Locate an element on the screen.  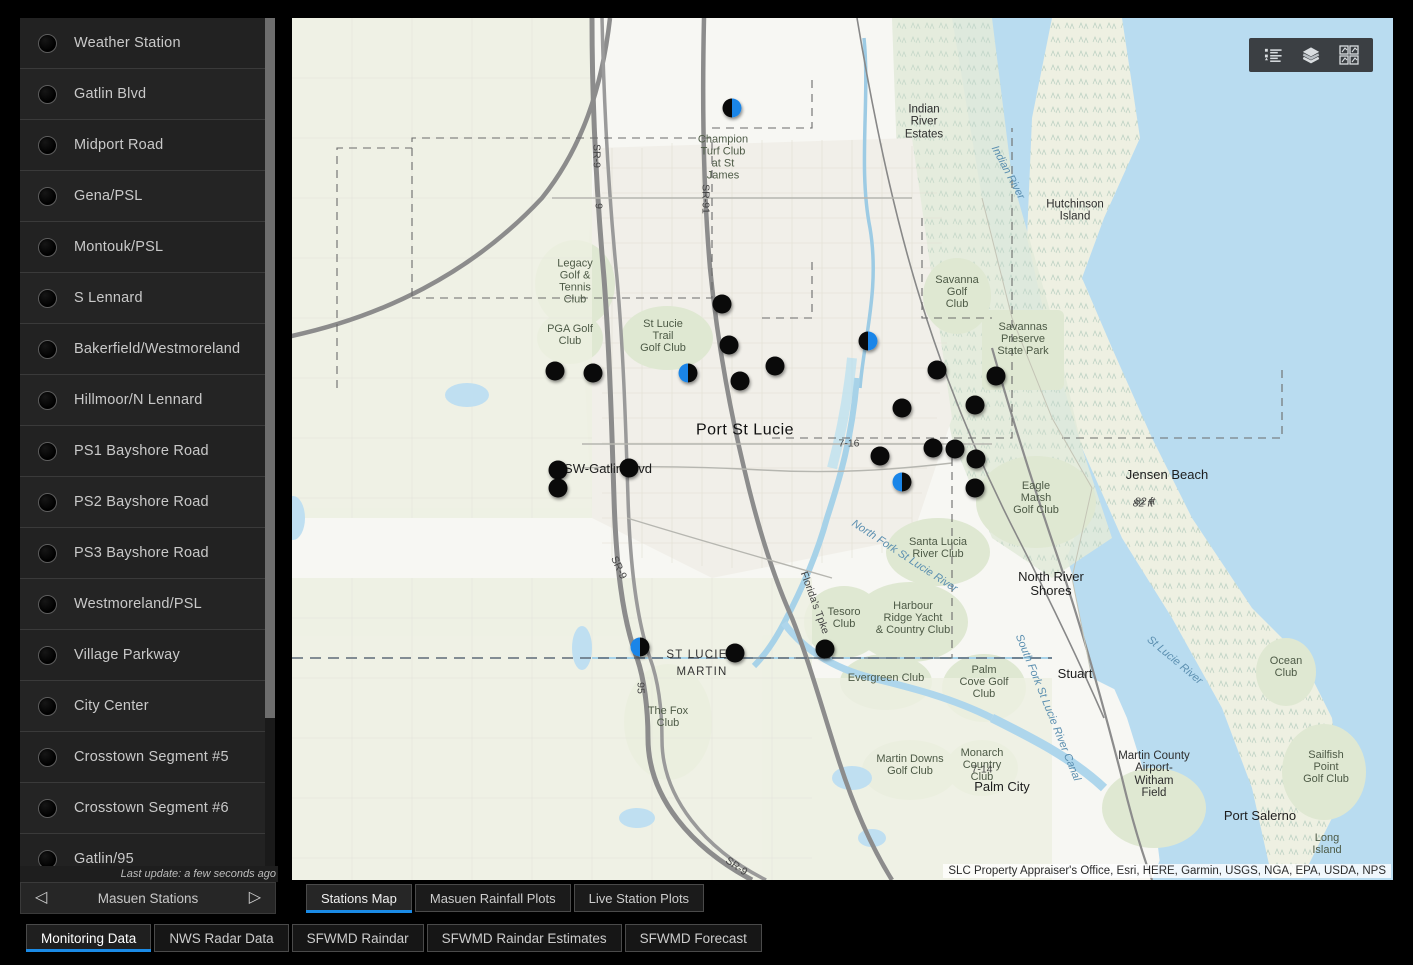
station-label: Crosstown Segment #5 is located at coordinates (151, 757).